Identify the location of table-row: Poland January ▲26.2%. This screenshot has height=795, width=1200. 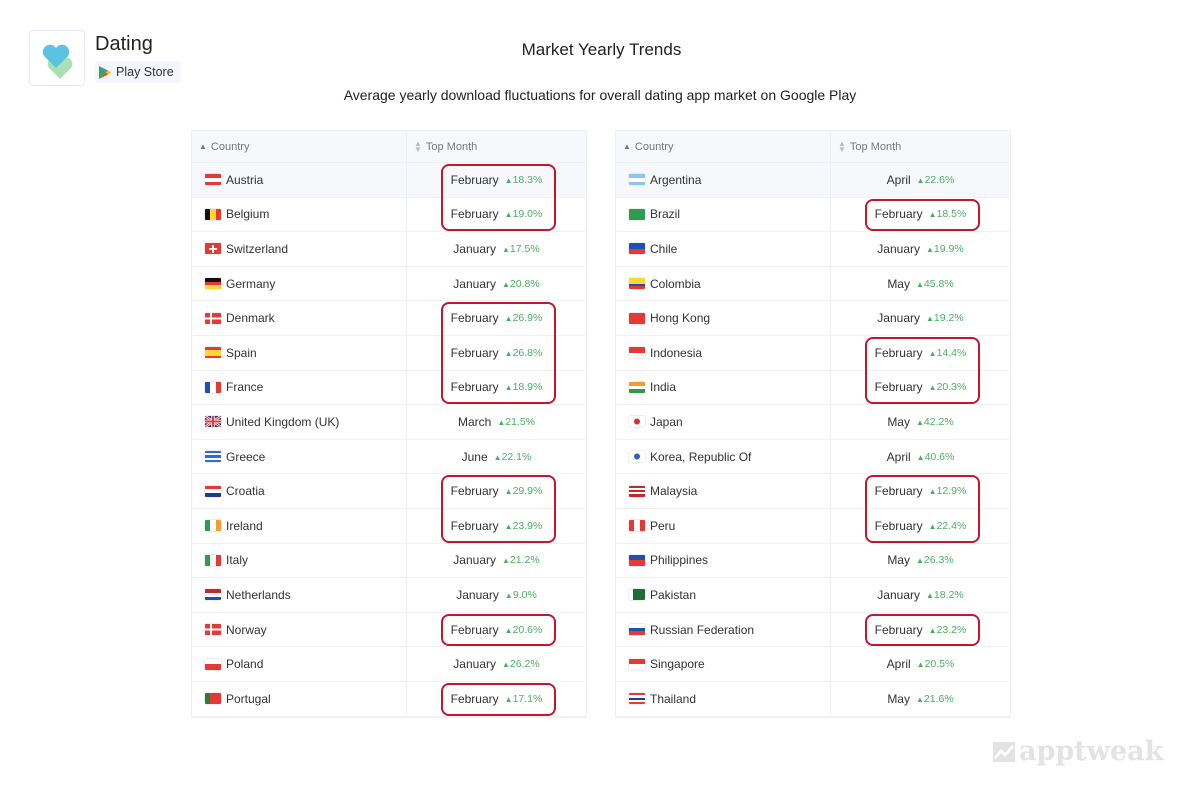
(389, 664).